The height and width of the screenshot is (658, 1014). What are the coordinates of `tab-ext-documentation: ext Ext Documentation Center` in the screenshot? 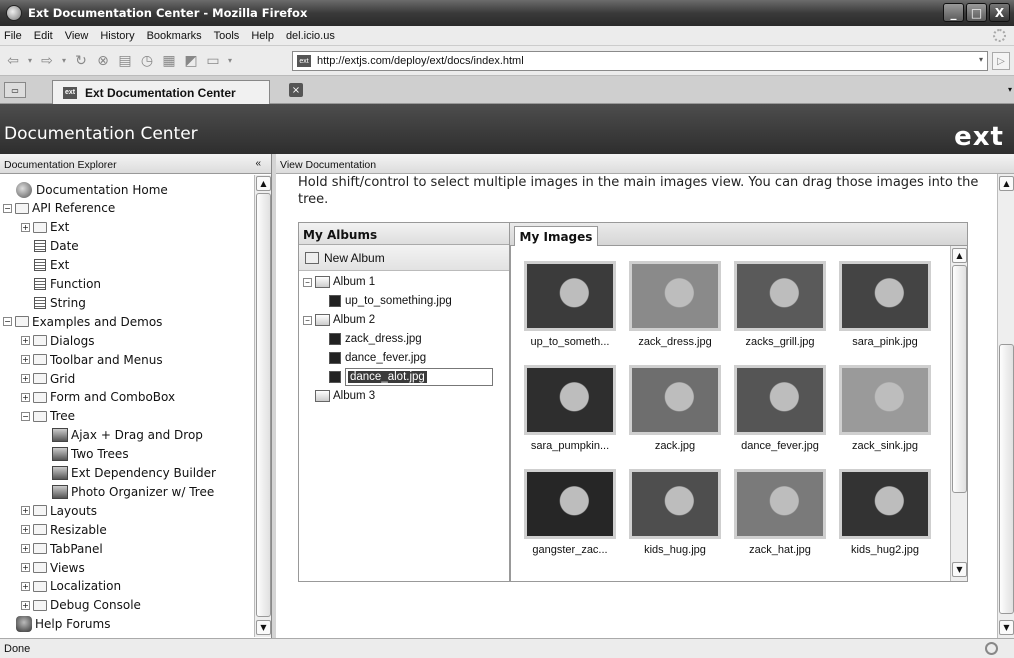 It's located at (161, 92).